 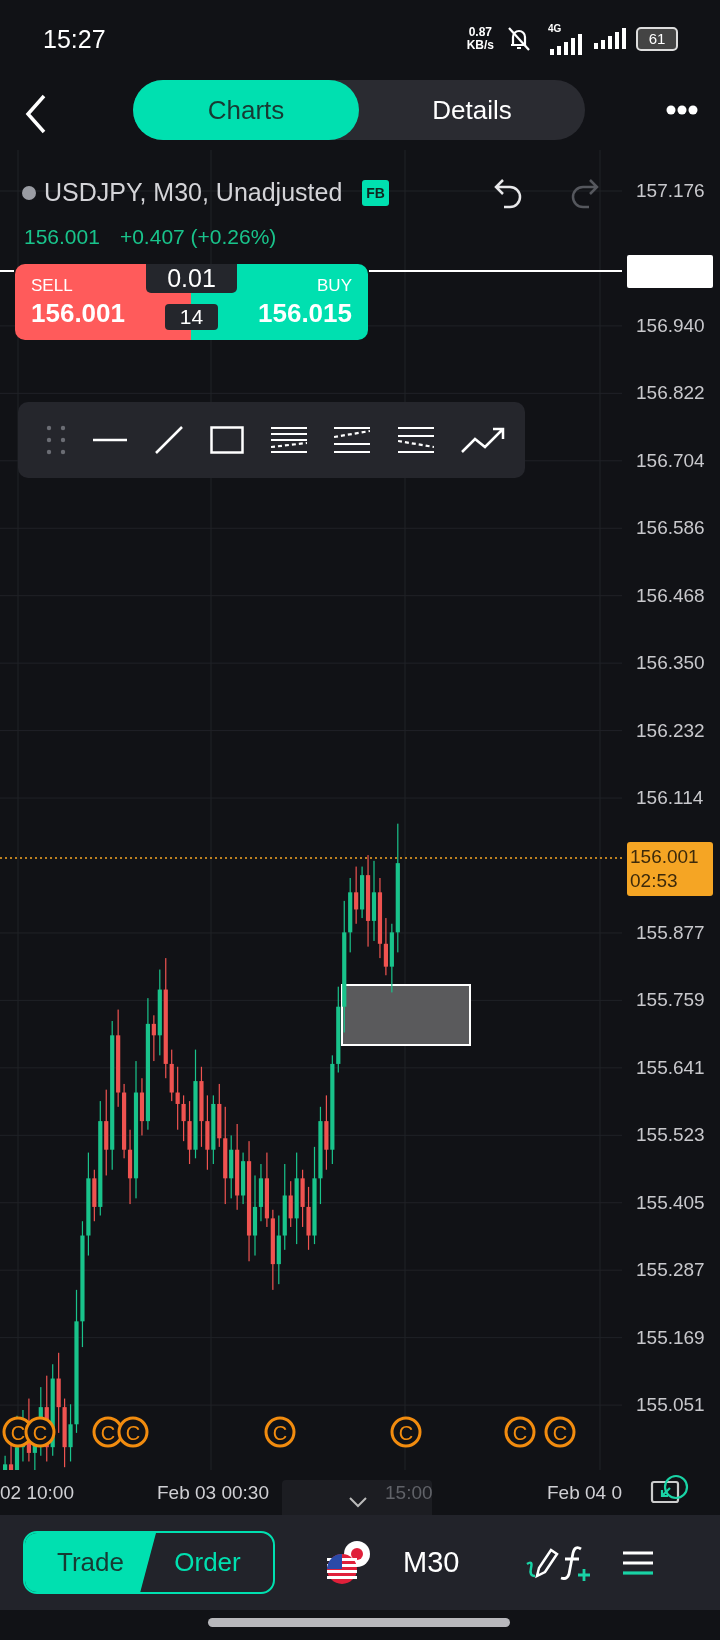 What do you see at coordinates (213, 1493) in the screenshot?
I see `time-axis-label: Feb 03 00:30` at bounding box center [213, 1493].